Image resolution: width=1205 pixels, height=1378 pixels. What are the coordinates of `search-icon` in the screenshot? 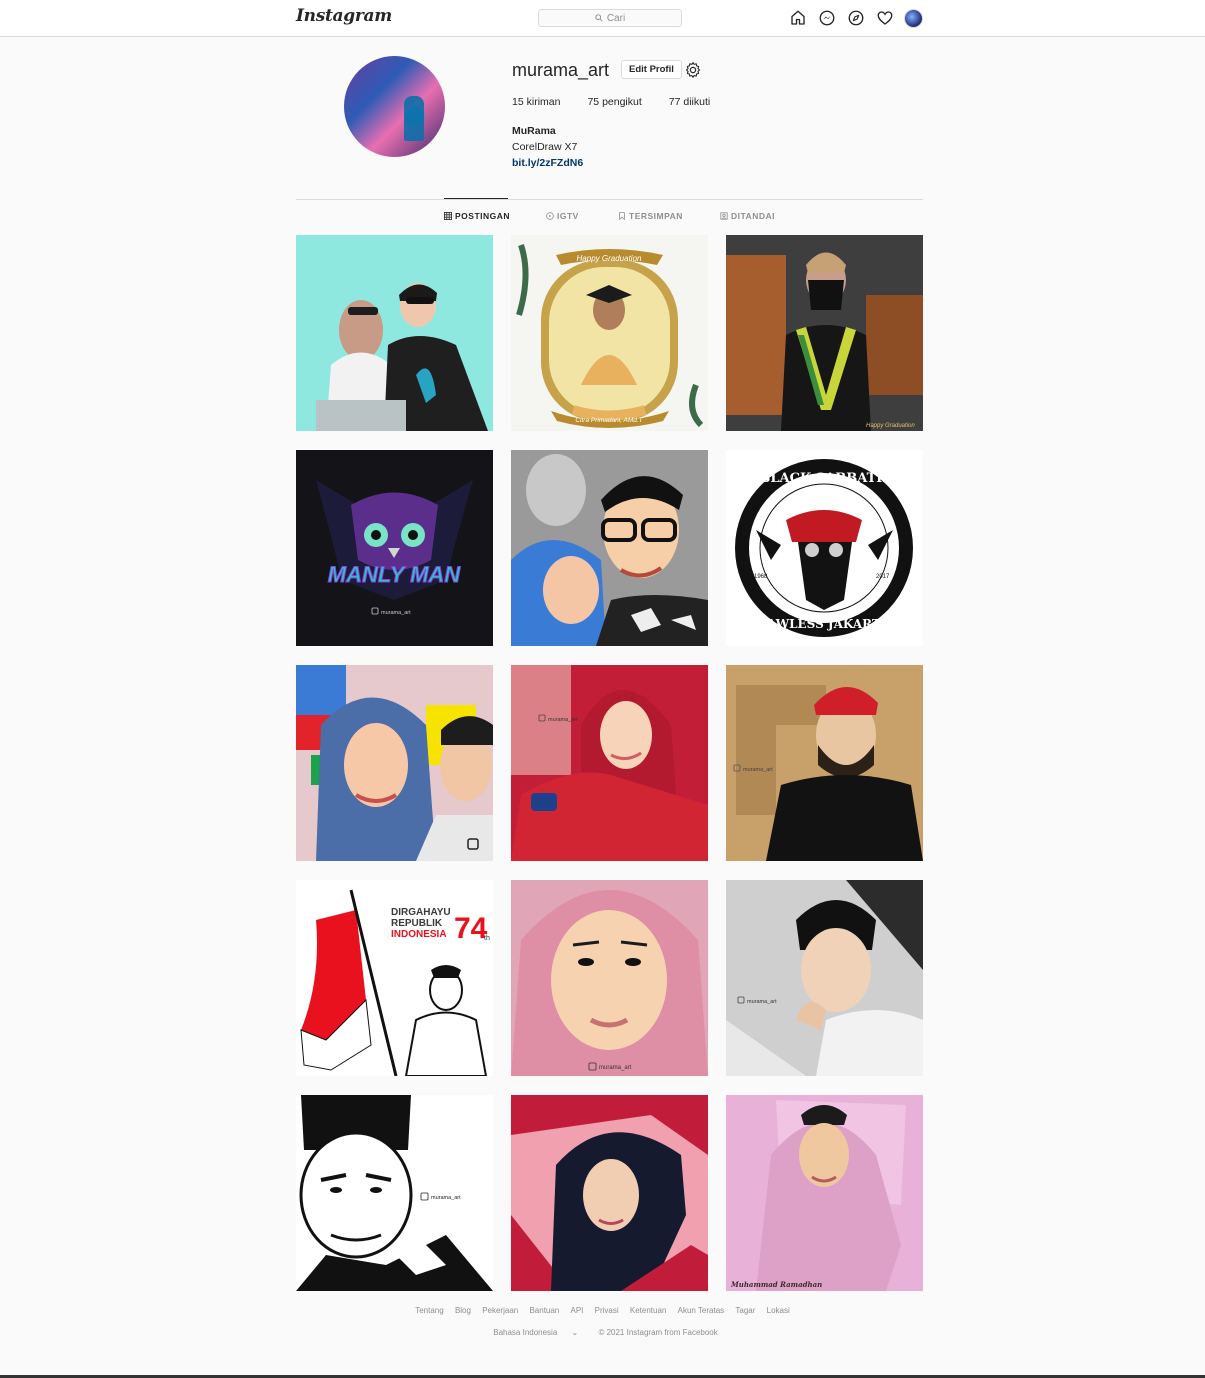 It's located at (599, 18).